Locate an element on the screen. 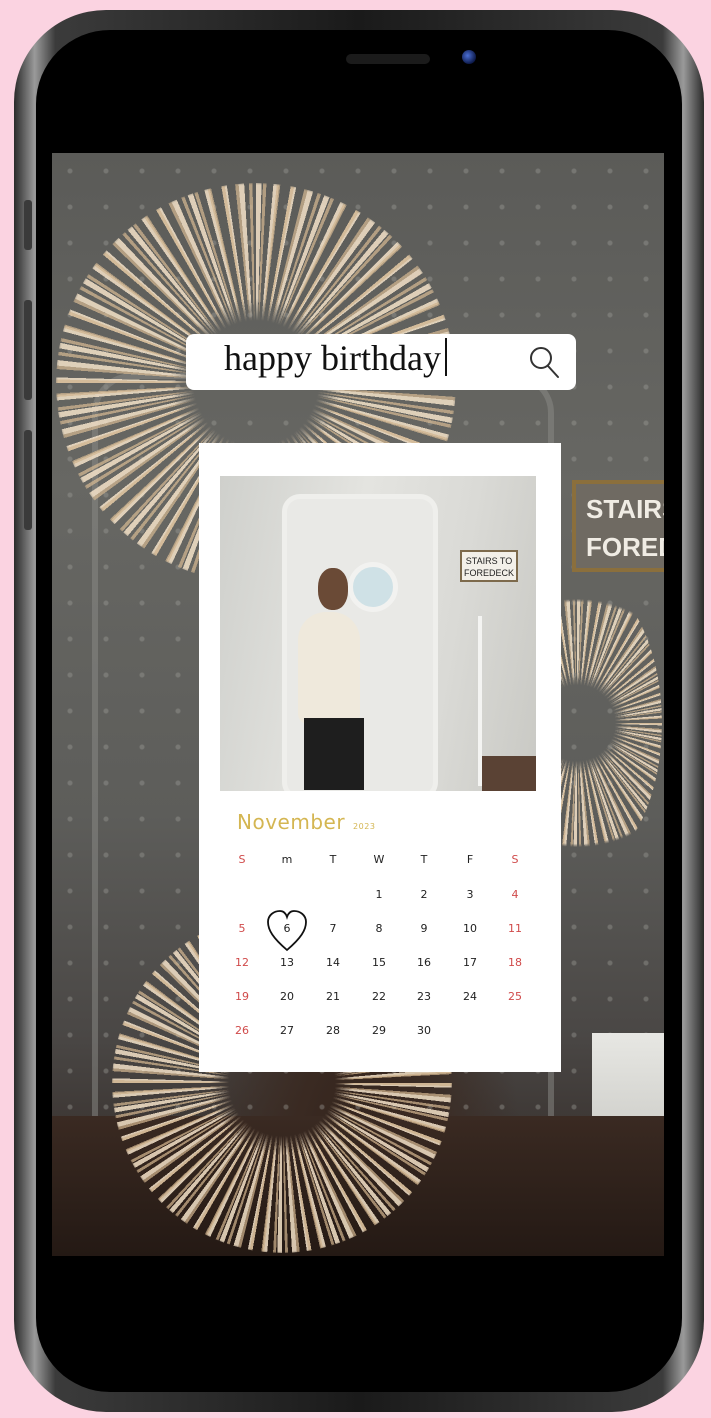 The width and height of the screenshot is (711, 1418). background-sign-line2: FORED is located at coordinates (625, 547).